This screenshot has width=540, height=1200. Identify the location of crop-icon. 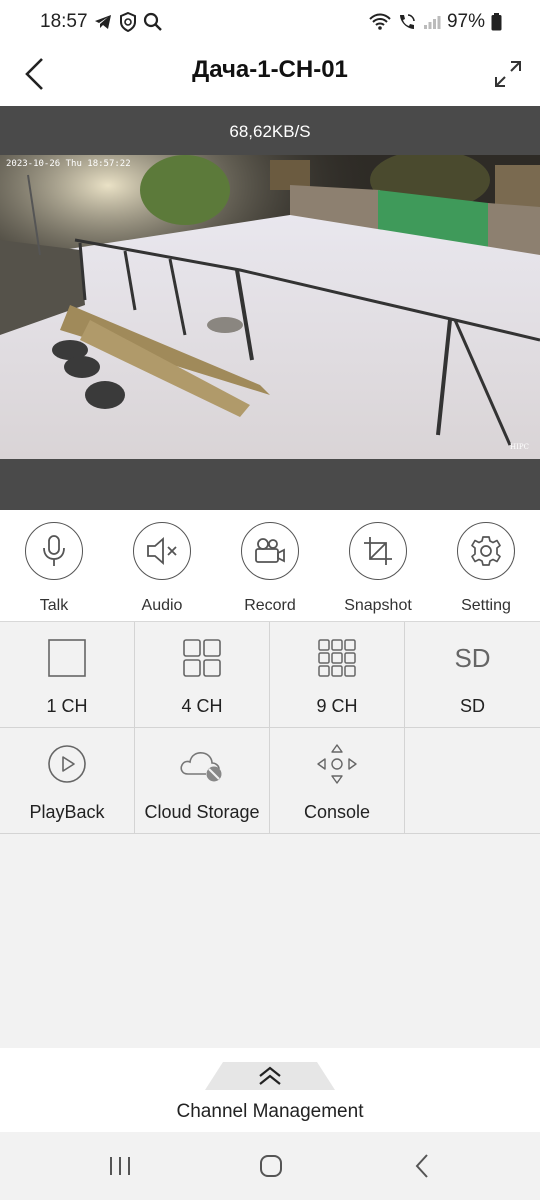
(378, 551).